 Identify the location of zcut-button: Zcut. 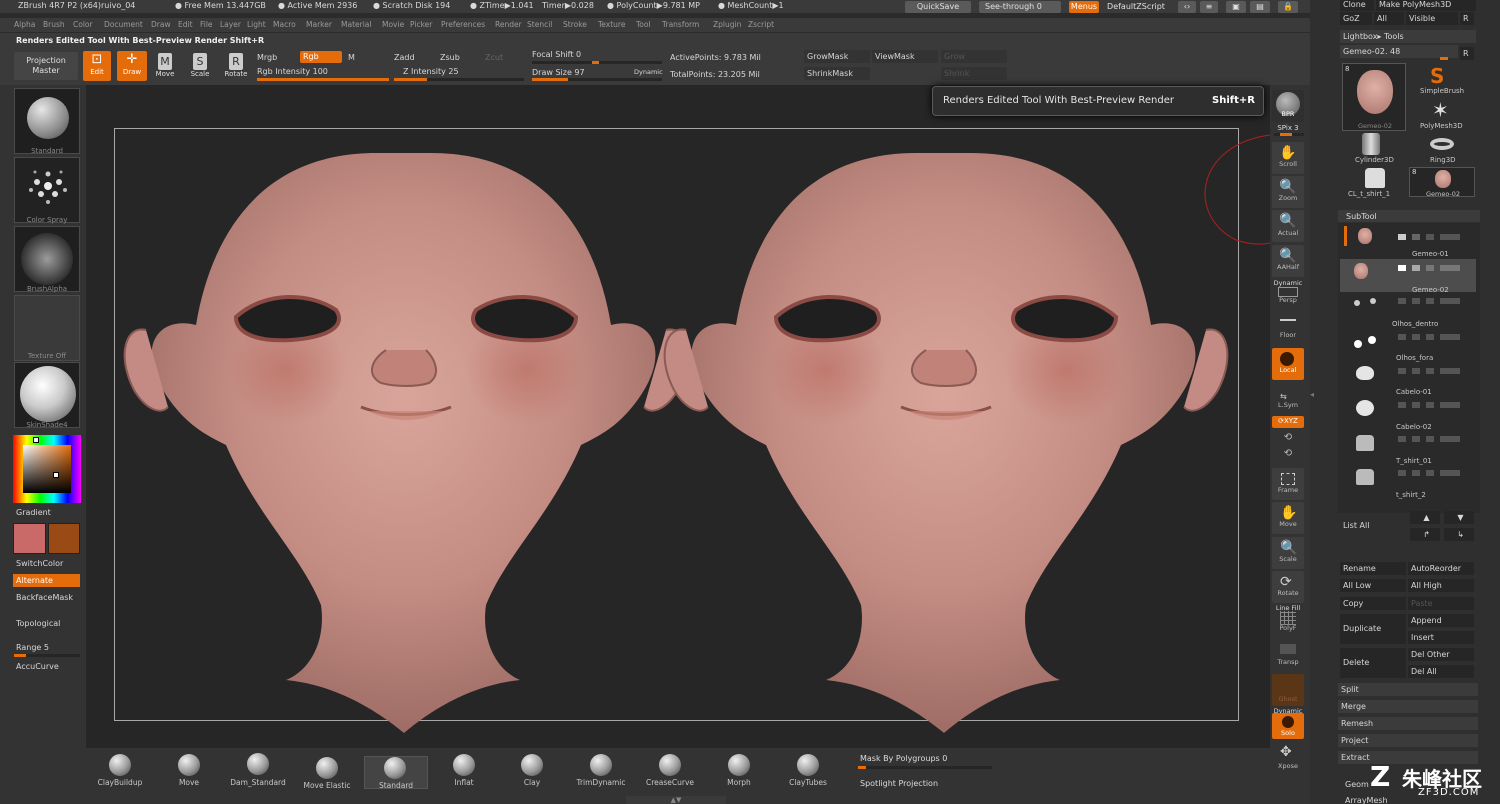
(494, 57).